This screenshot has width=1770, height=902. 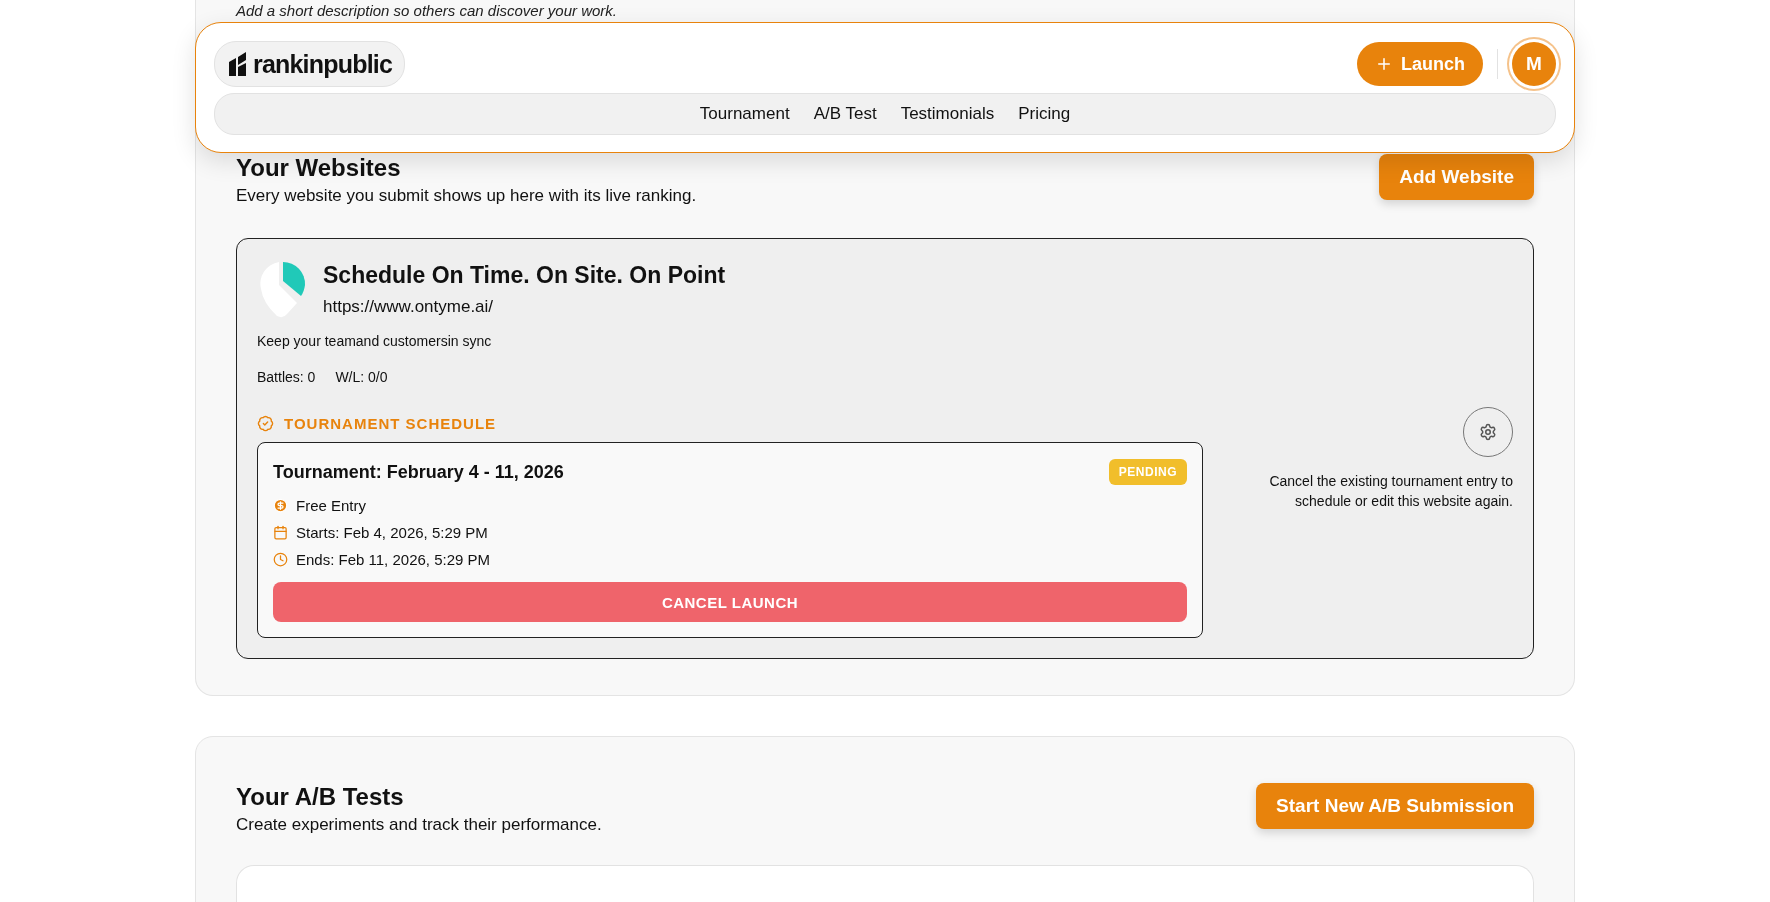 I want to click on section-subtitle: Every website you submit shows up here with its live ranking., so click(x=466, y=196).